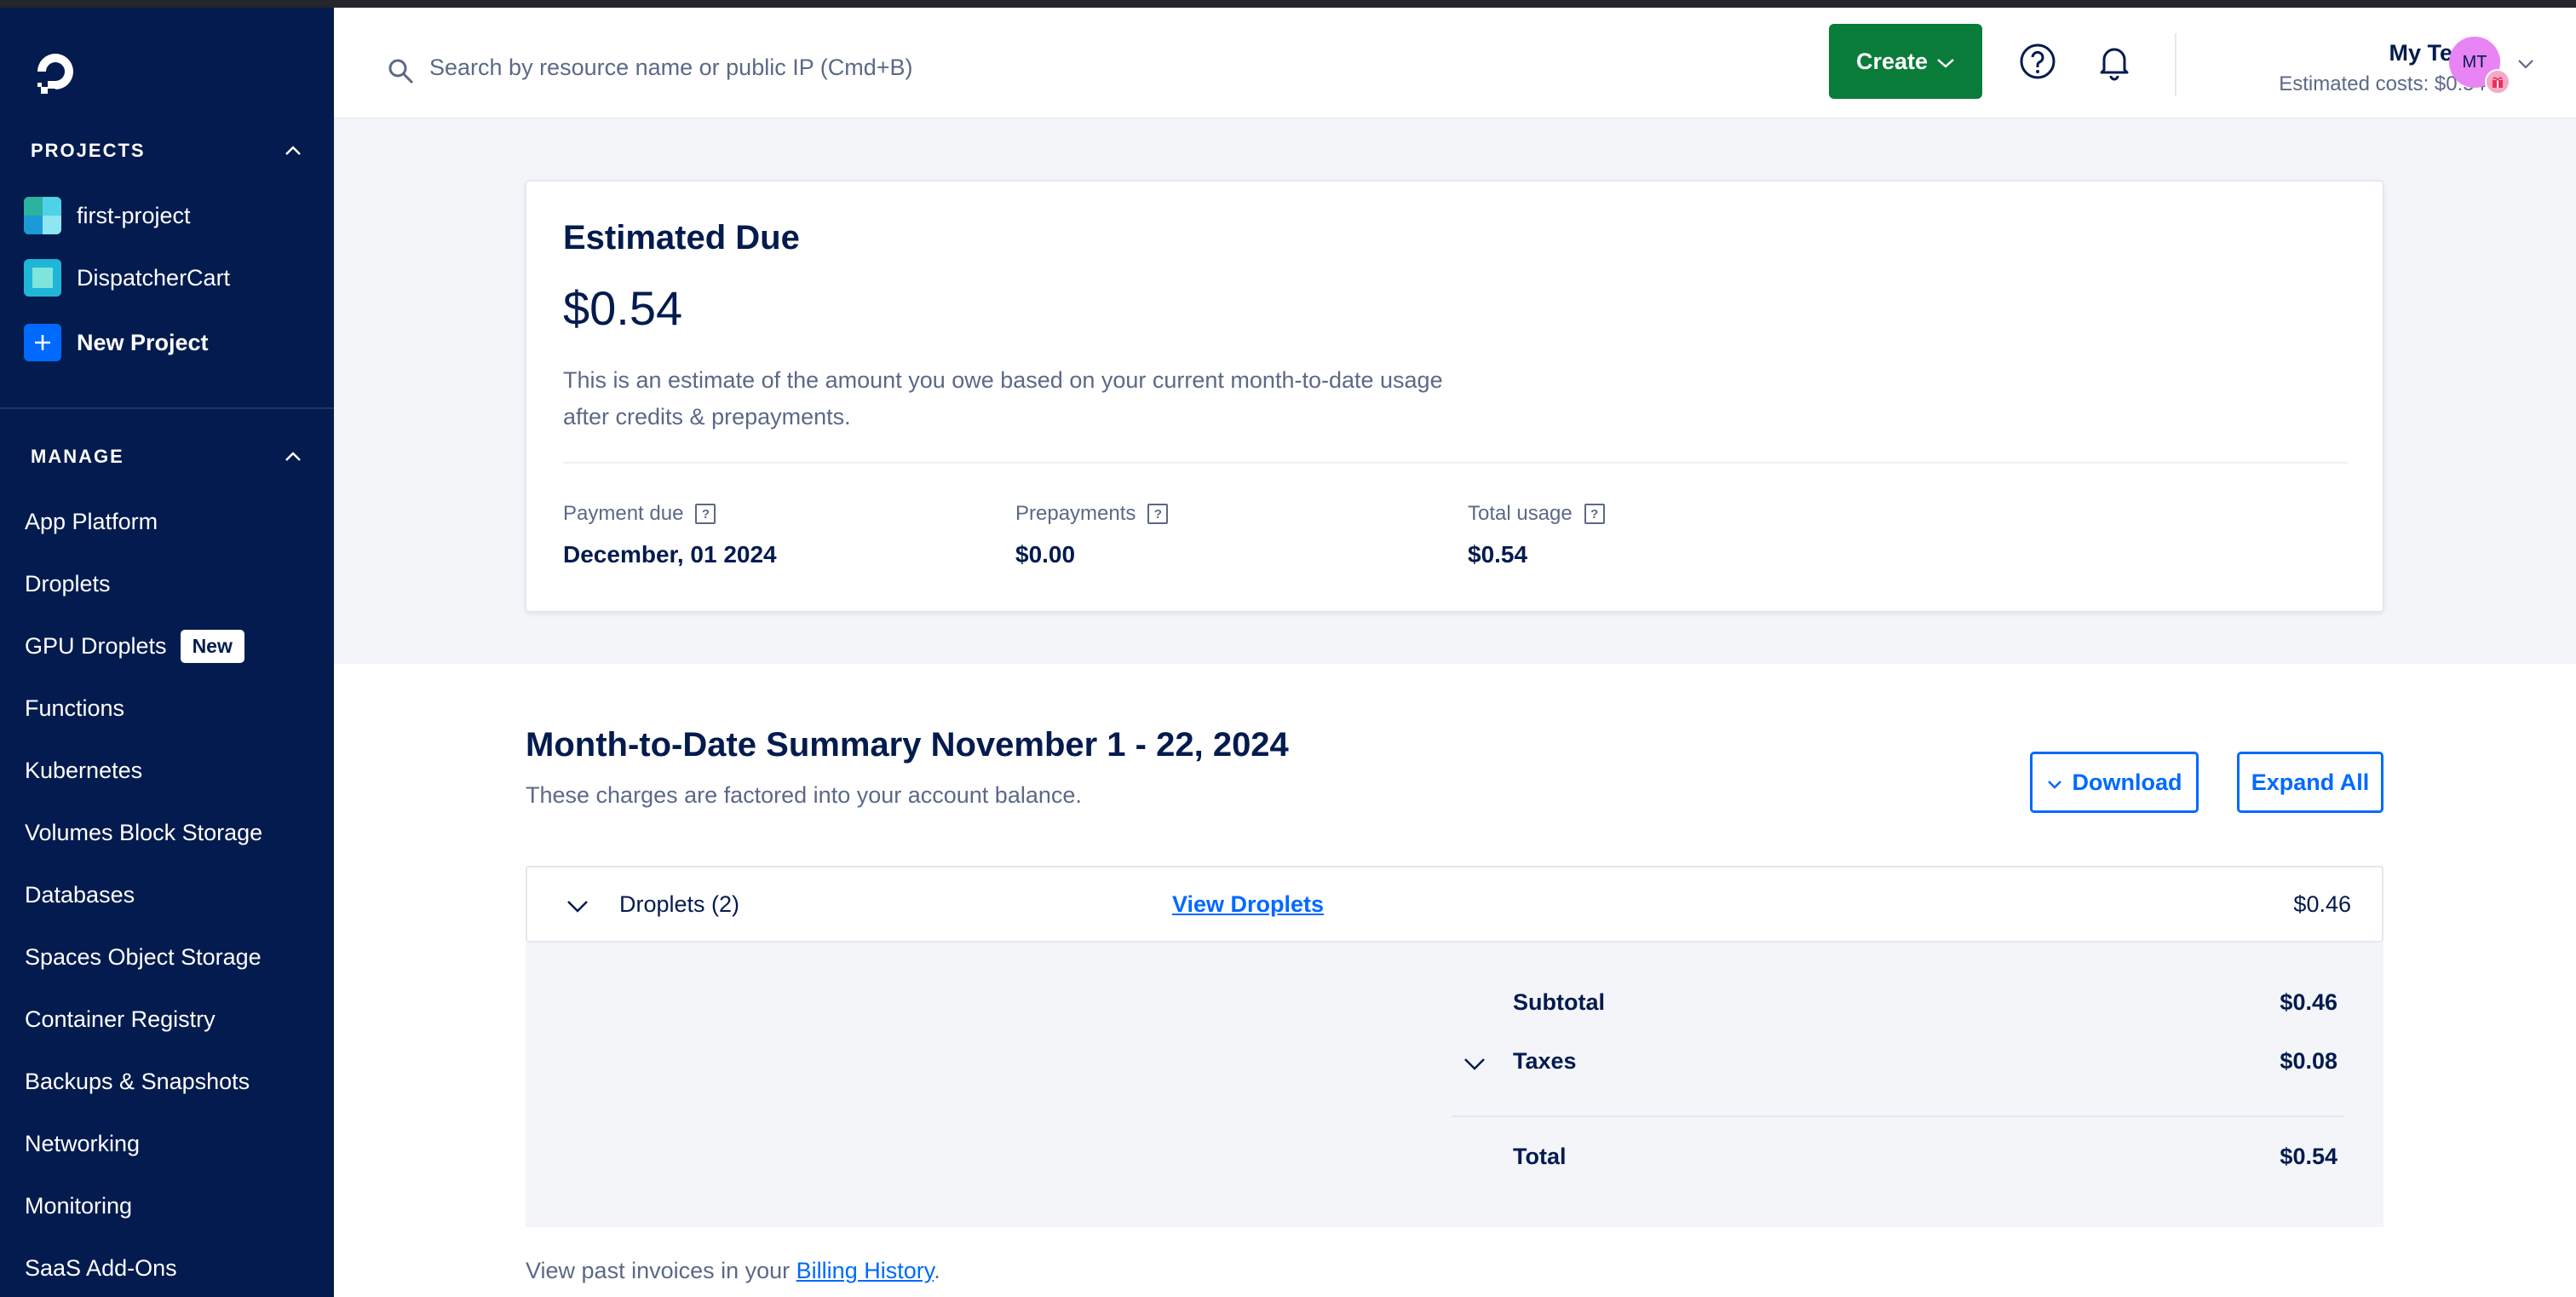  I want to click on prepayments-value: $0.00, so click(1045, 554).